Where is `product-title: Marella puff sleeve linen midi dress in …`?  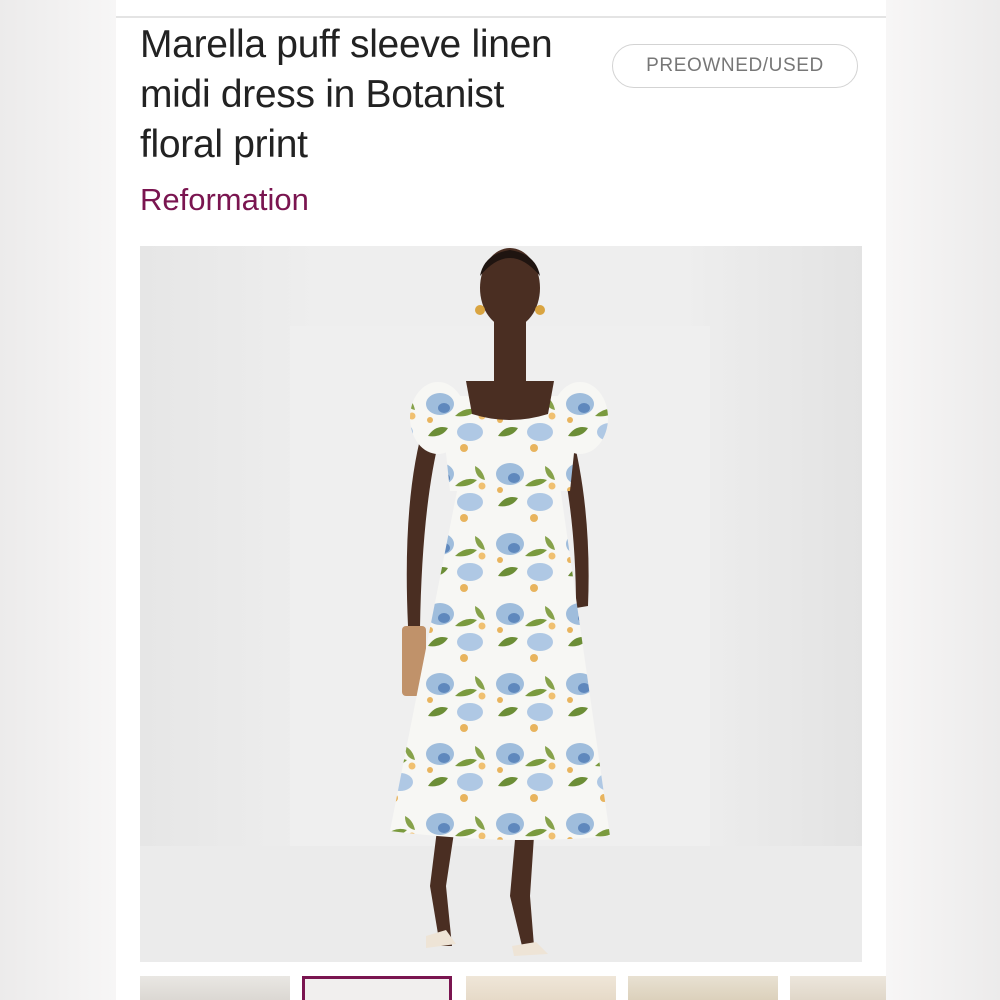
product-title: Marella puff sleeve linen midi dress in … is located at coordinates (346, 94).